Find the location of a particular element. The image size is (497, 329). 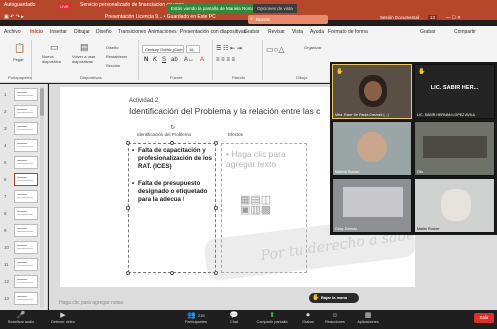

paste-label: Pegar is located at coordinates (18, 59).